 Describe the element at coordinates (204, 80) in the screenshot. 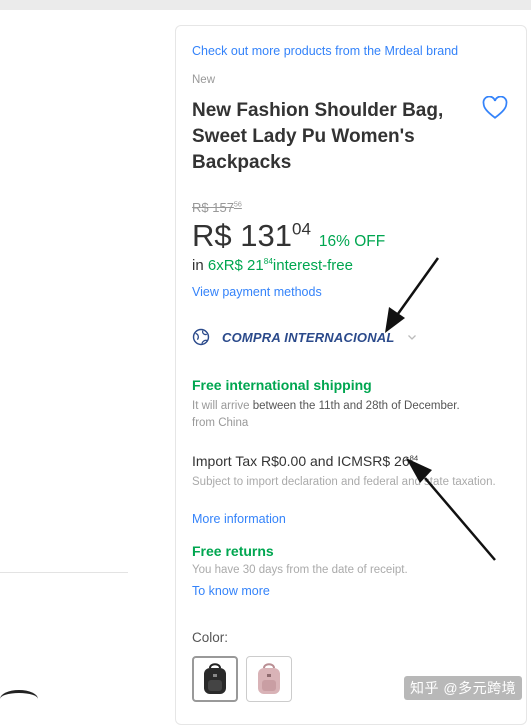

I see `condition-label: New` at that location.